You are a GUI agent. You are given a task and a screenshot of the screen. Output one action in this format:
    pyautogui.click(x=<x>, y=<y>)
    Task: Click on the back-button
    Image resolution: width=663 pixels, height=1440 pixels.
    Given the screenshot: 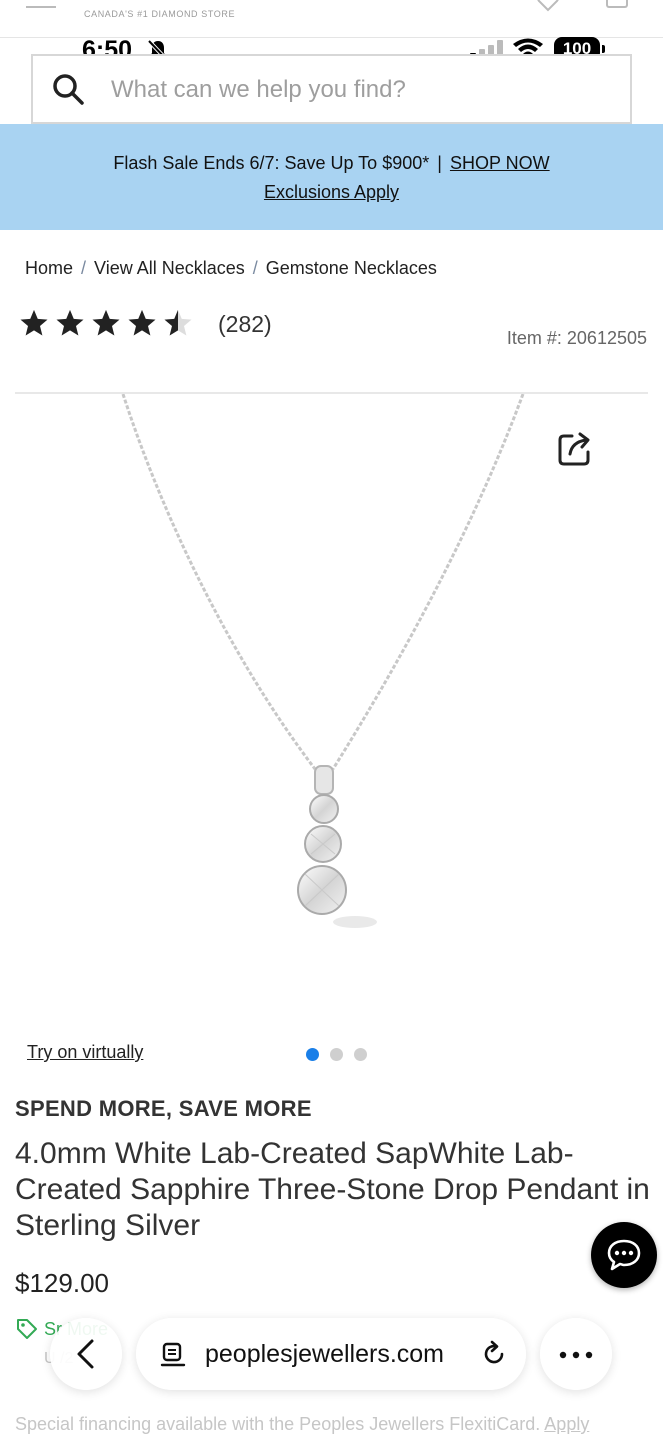 What is the action you would take?
    pyautogui.click(x=86, y=1354)
    